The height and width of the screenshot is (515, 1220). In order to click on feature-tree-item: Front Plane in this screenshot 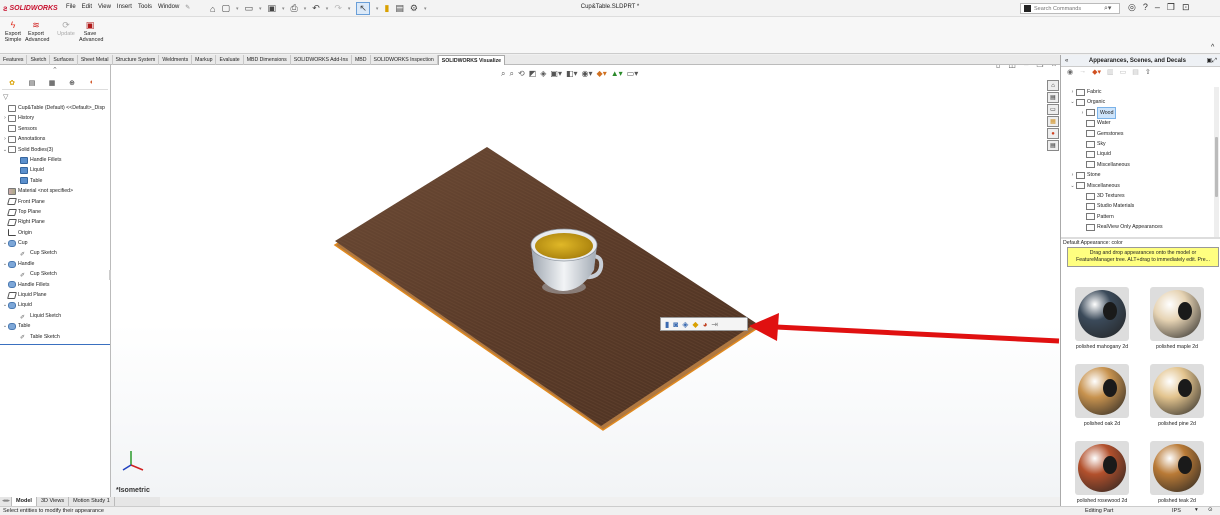, I will do `click(55, 202)`.